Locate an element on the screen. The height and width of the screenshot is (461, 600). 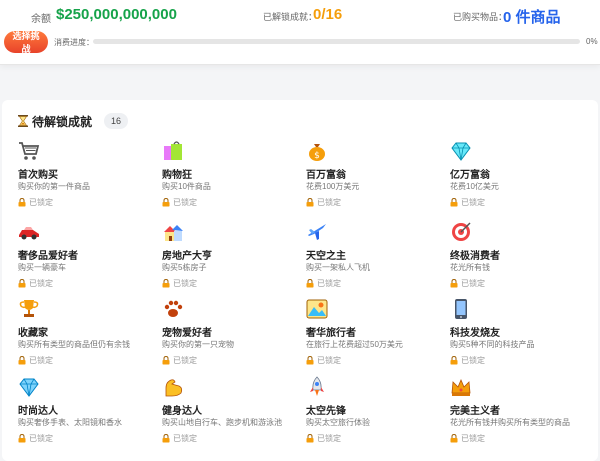
section-title: 待解锁成就 is located at coordinates (62, 121).